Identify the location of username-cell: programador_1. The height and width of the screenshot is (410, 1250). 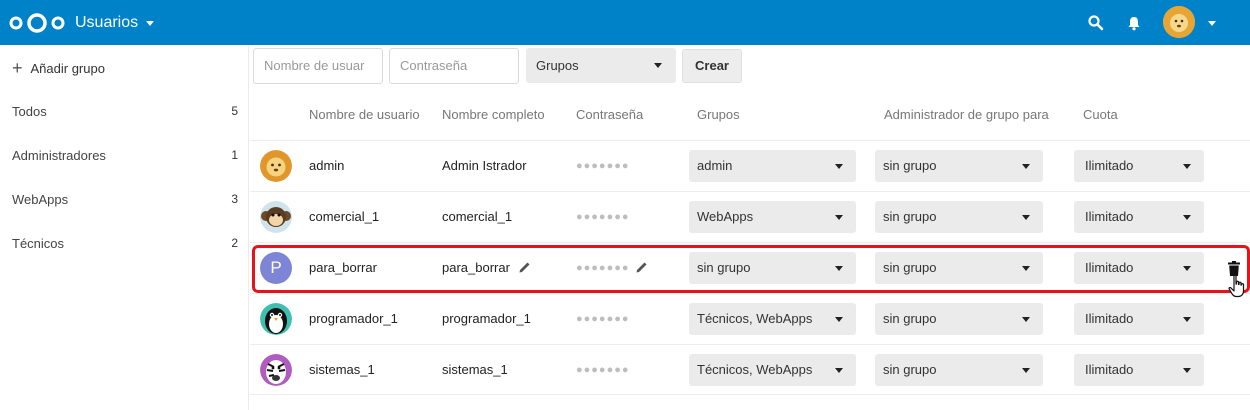
(353, 318).